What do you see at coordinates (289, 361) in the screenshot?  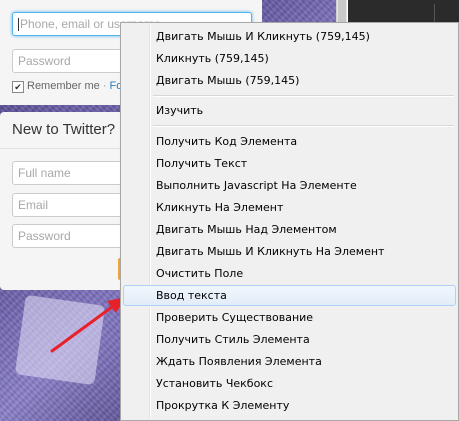 I see `menu-item-wait-element: Ждать Появления Элемента` at bounding box center [289, 361].